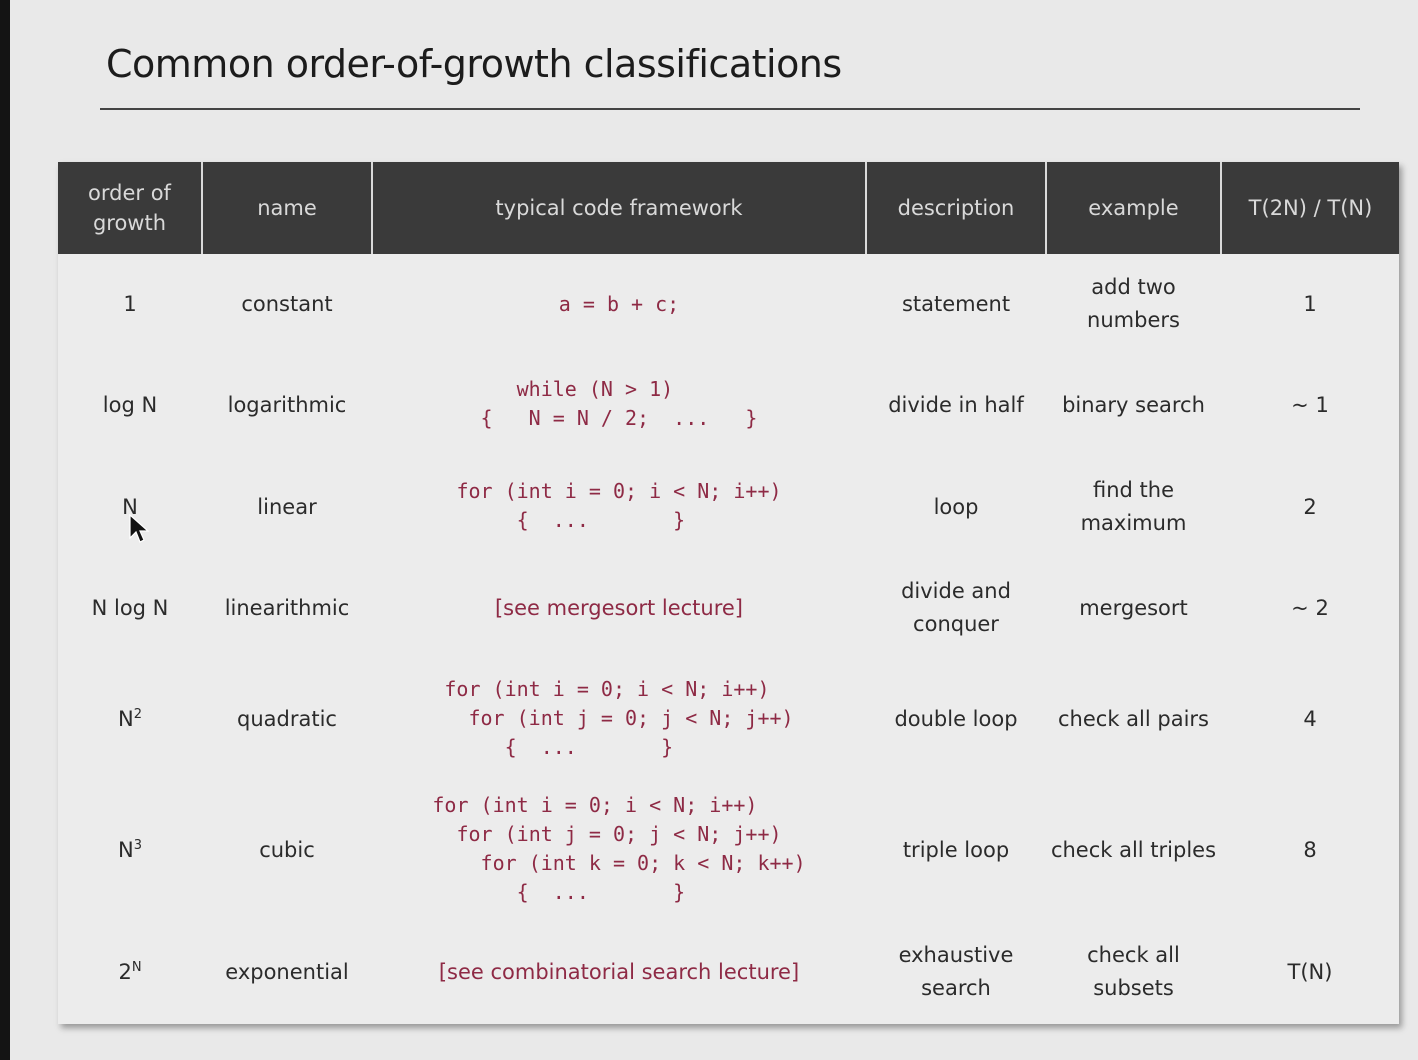 The width and height of the screenshot is (1418, 1060). I want to click on cell-order-of-growth: N log N, so click(130, 608).